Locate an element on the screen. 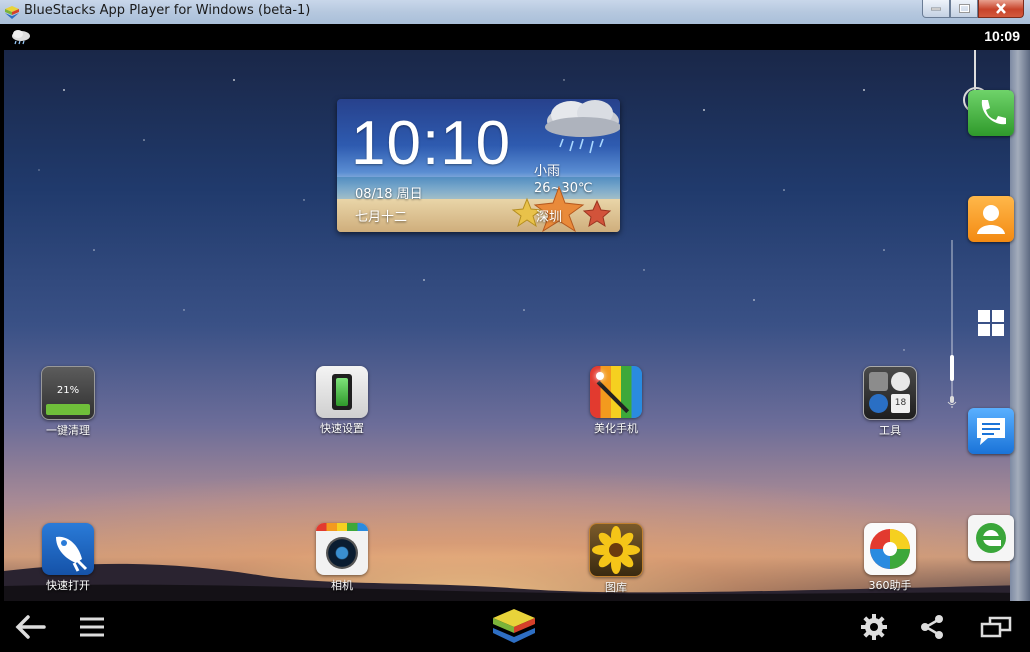 The width and height of the screenshot is (1030, 652). widget-date: 08/18 周日 is located at coordinates (389, 194).